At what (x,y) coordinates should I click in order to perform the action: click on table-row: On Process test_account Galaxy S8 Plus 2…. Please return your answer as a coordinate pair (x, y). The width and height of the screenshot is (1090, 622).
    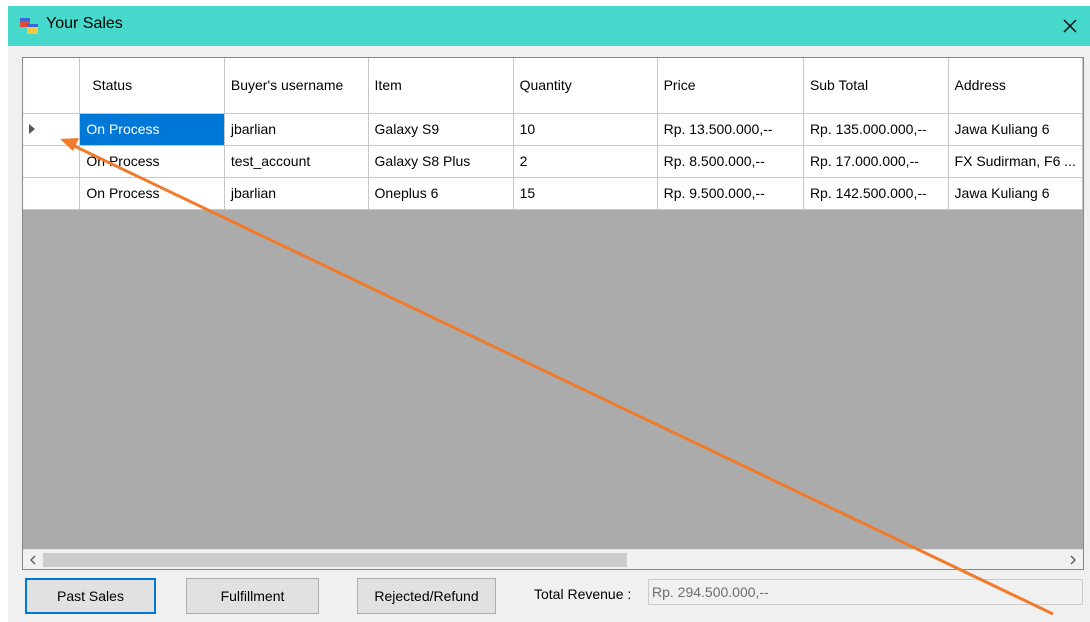
    Looking at the image, I should click on (553, 161).